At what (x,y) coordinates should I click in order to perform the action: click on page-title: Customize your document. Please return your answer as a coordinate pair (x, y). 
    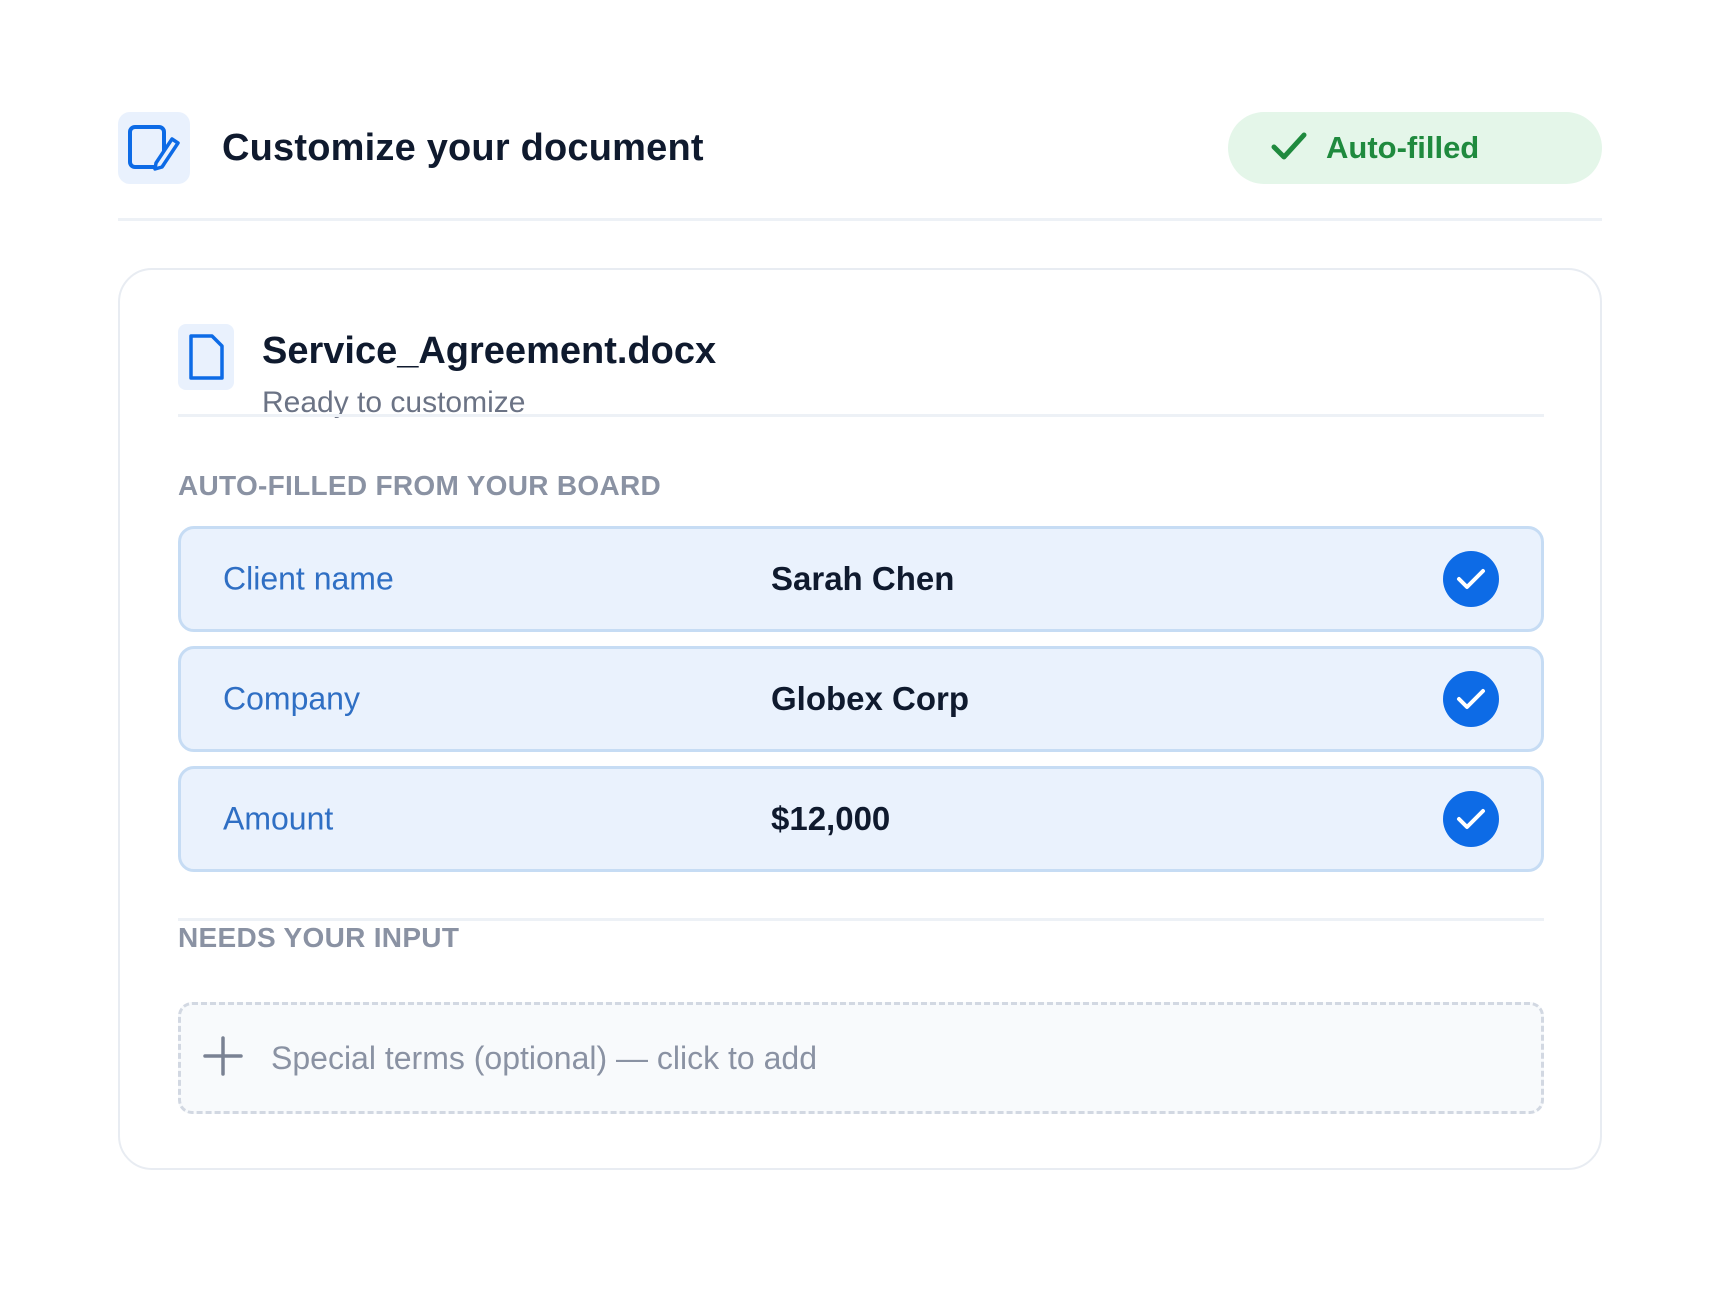
    Looking at the image, I should click on (463, 147).